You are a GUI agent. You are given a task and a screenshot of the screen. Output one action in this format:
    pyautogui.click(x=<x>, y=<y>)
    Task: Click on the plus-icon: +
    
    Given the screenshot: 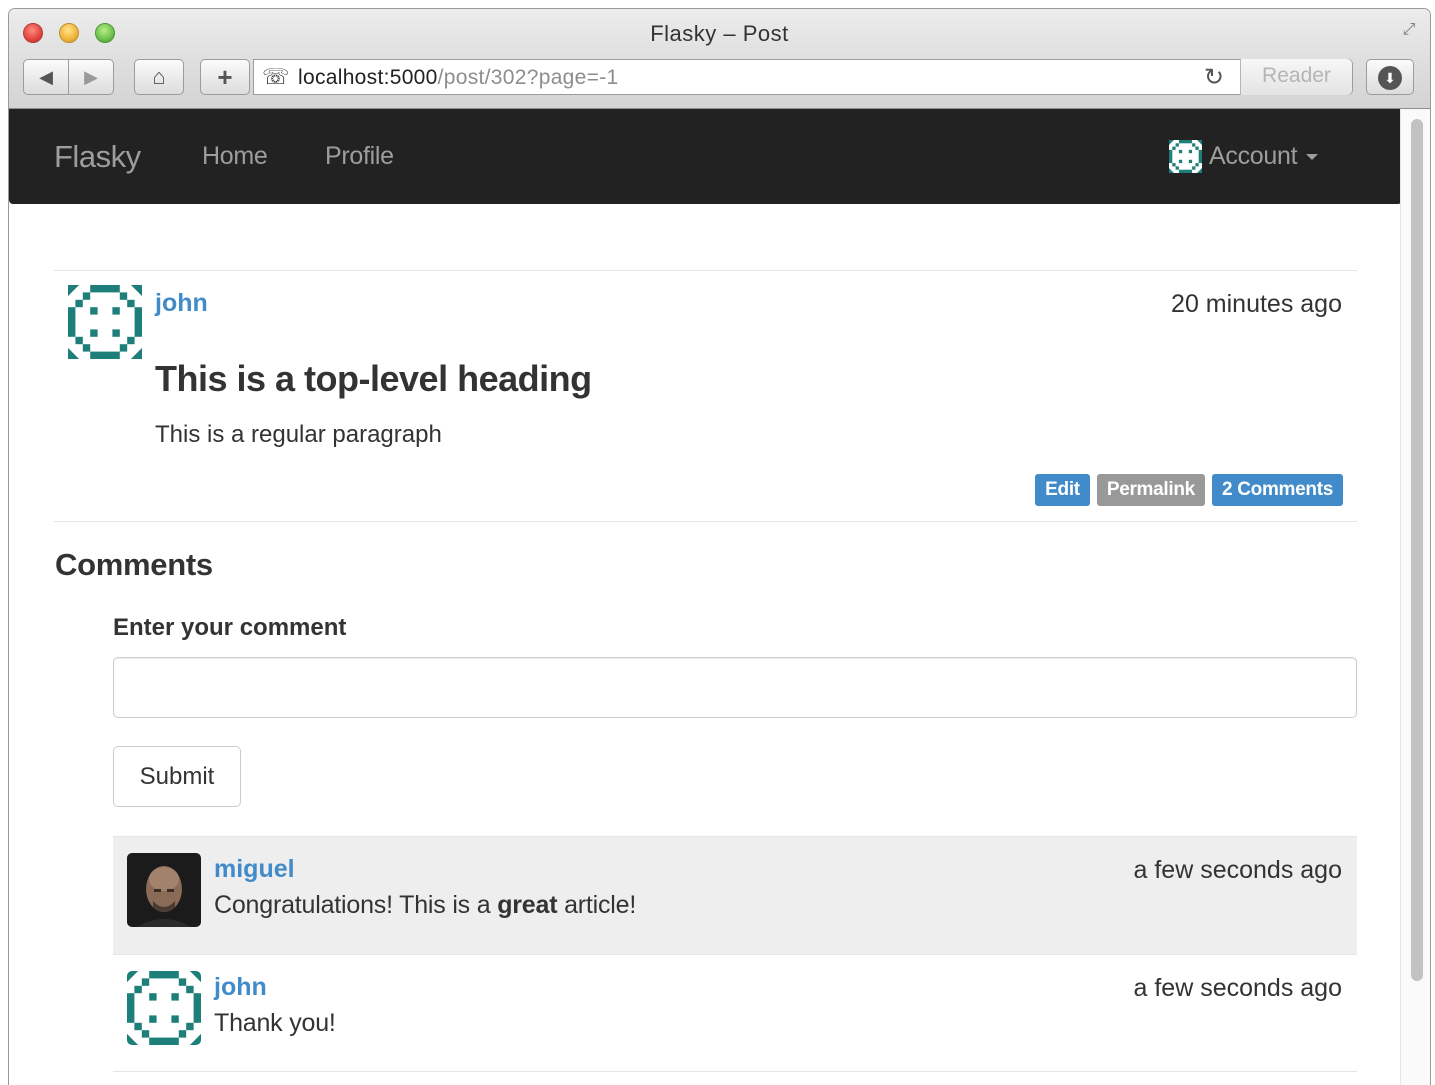 What is the action you would take?
    pyautogui.click(x=225, y=77)
    